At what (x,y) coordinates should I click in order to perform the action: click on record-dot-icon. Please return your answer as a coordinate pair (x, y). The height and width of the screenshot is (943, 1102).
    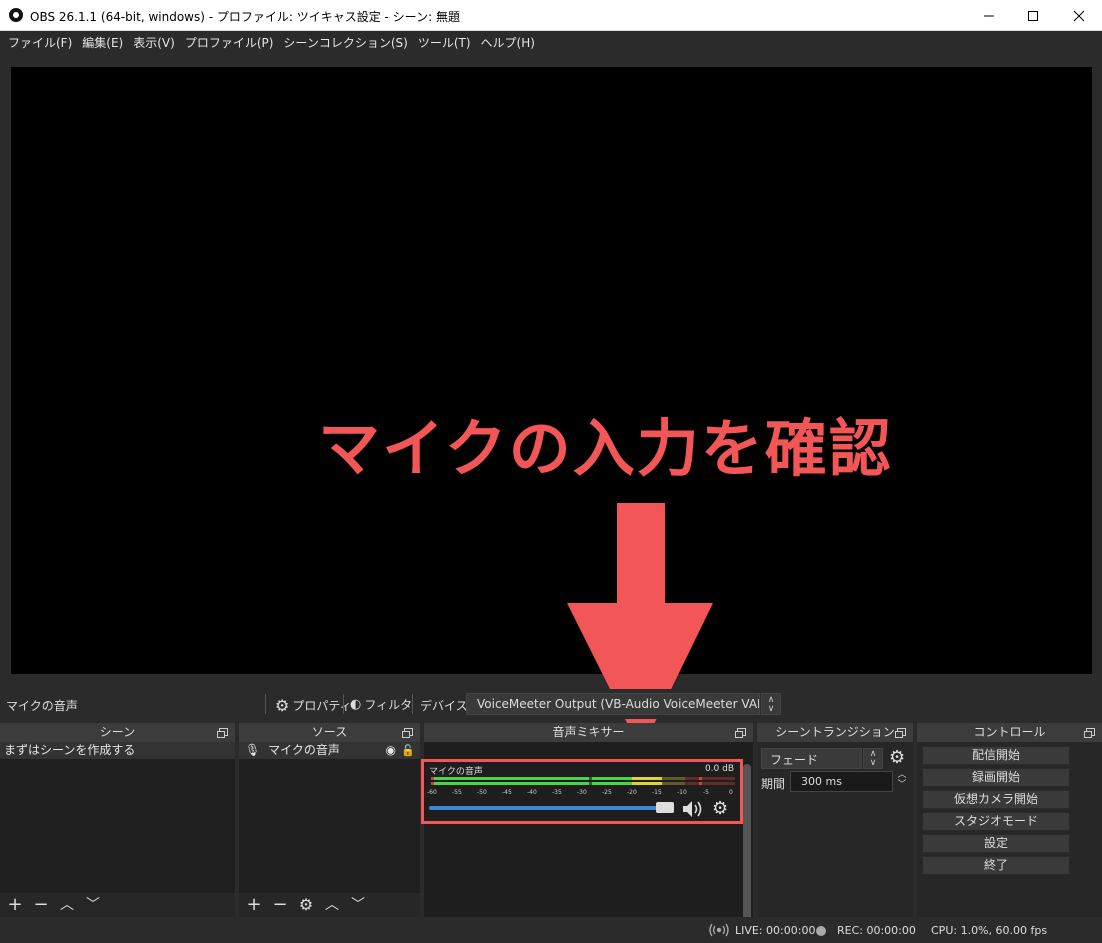
    Looking at the image, I should click on (821, 931).